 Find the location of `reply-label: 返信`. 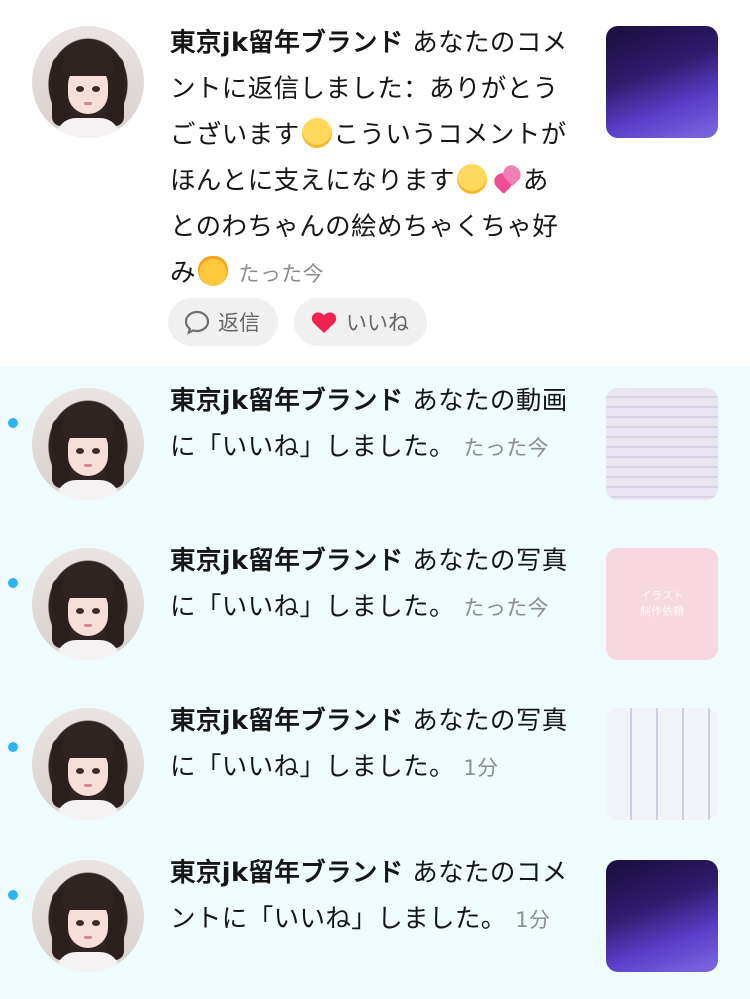

reply-label: 返信 is located at coordinates (239, 323).